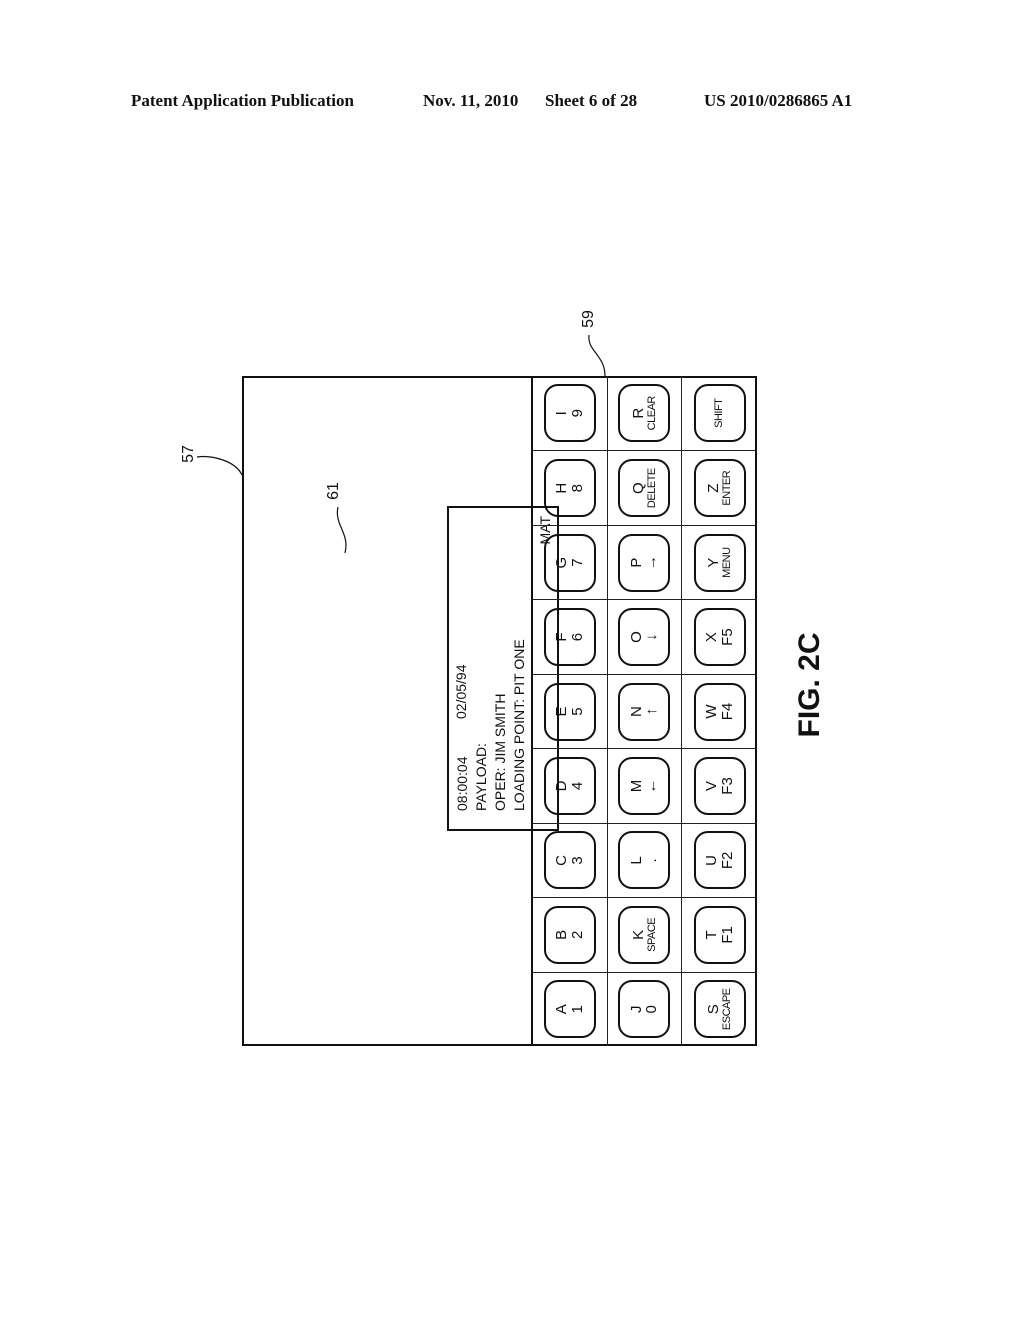 The image size is (1024, 1320). What do you see at coordinates (562, 413) in the screenshot?
I see `key-primary-label: I` at bounding box center [562, 413].